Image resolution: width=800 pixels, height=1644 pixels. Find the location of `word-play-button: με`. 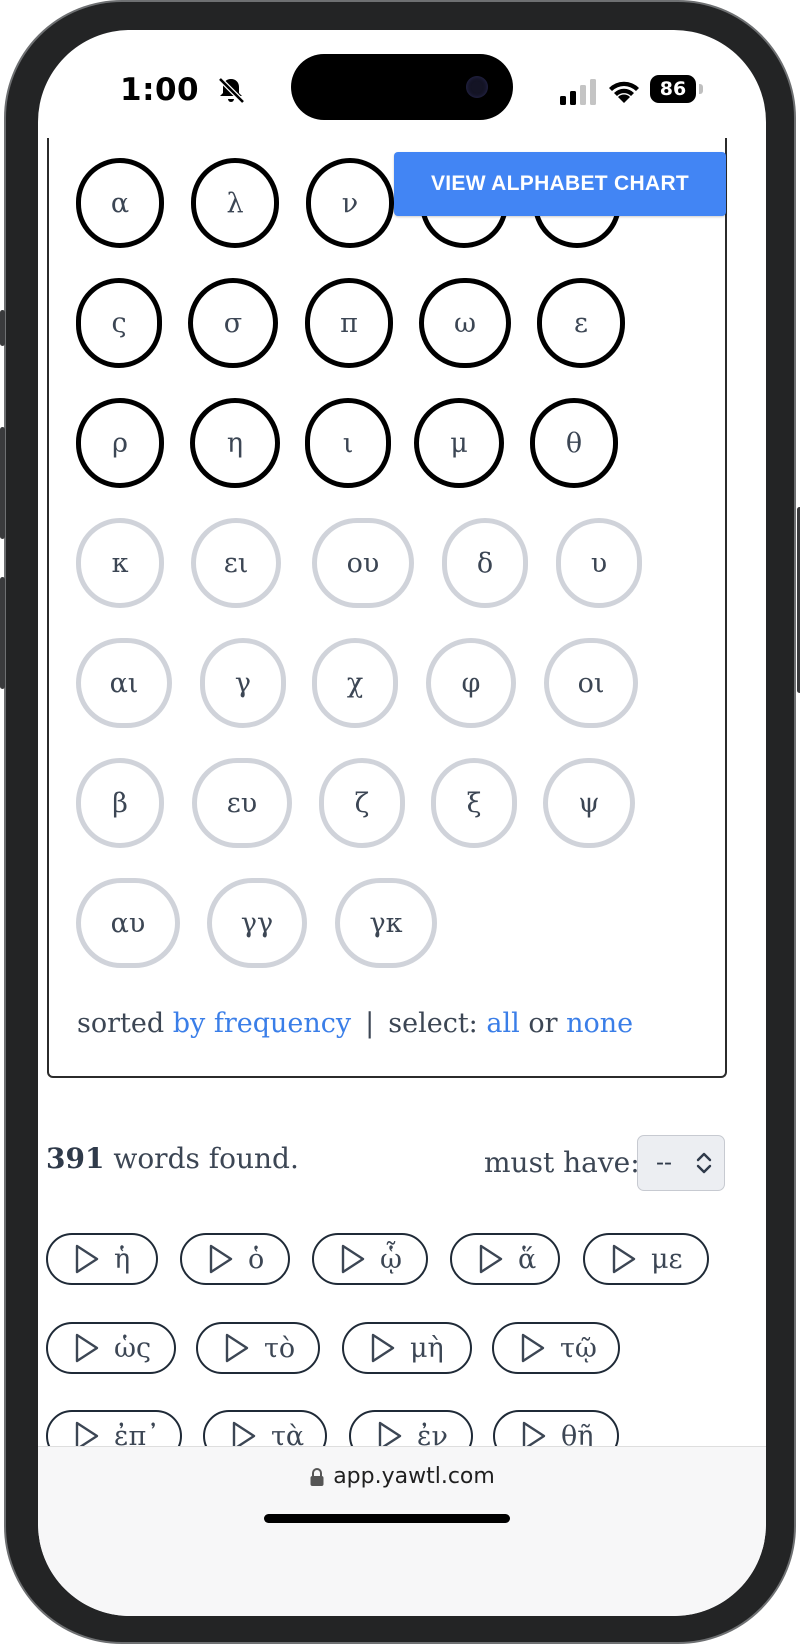

word-play-button: με is located at coordinates (646, 1259).